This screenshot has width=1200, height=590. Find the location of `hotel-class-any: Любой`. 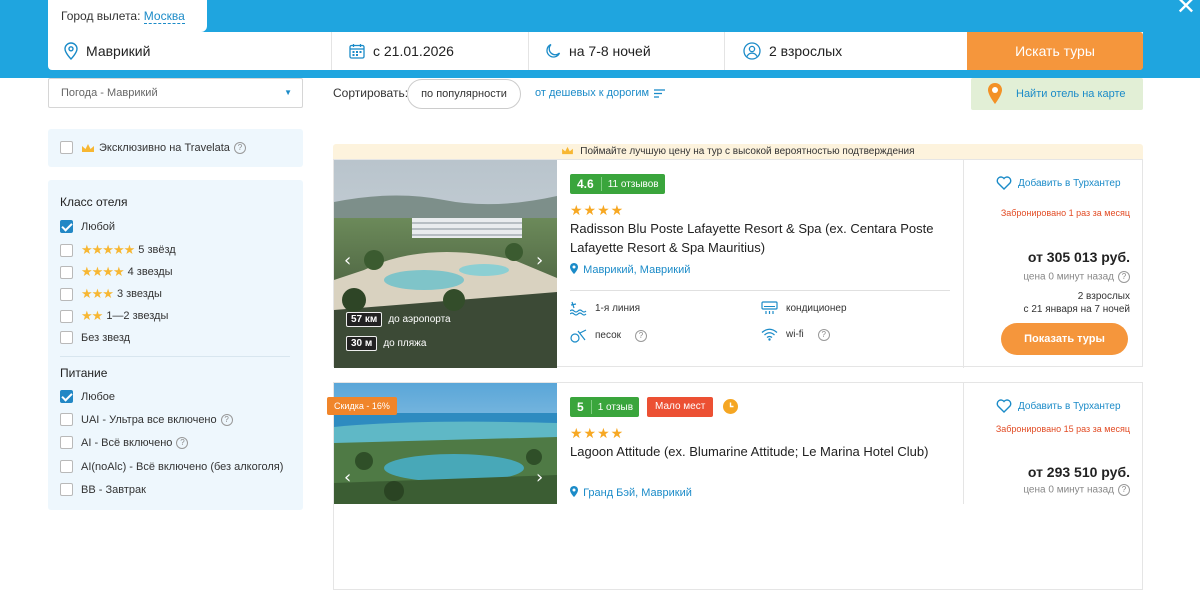

hotel-class-any: Любой is located at coordinates (87, 226).